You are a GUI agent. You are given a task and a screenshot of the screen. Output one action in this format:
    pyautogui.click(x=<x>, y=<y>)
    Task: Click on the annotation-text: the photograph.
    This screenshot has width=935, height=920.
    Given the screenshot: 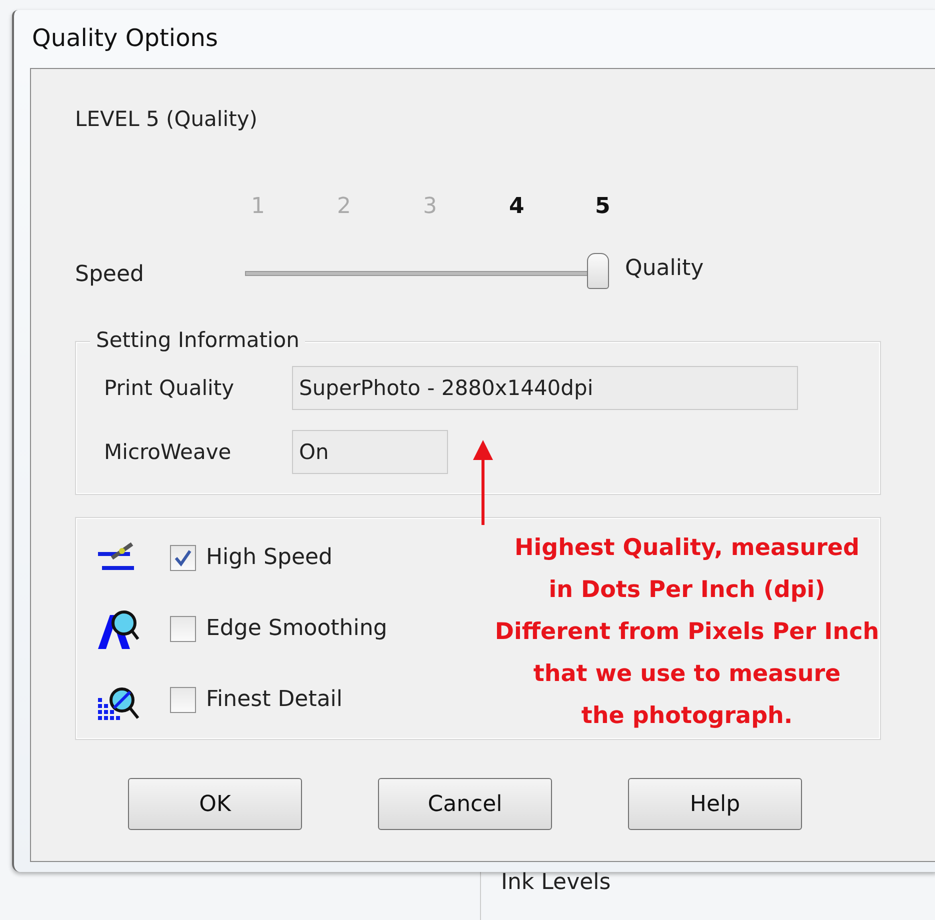 What is the action you would take?
    pyautogui.click(x=687, y=716)
    